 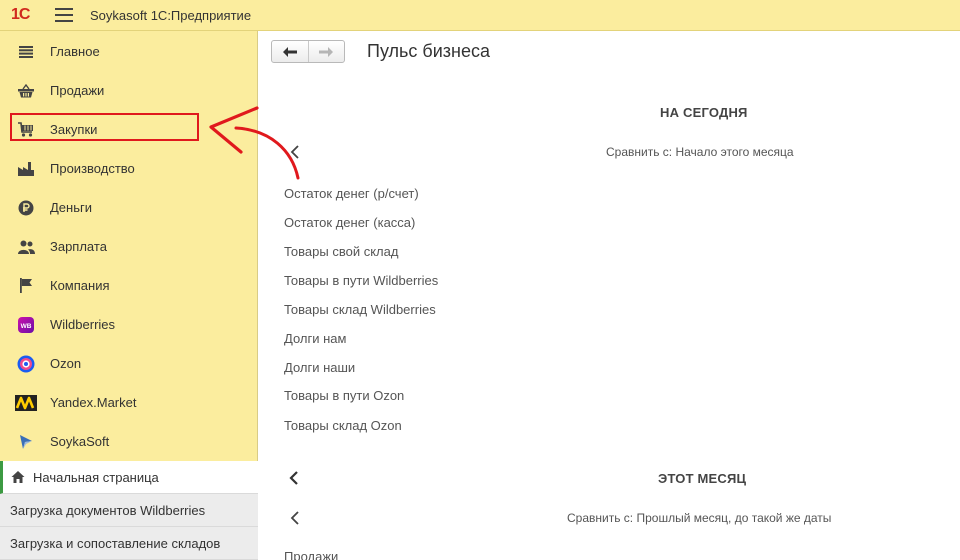 What do you see at coordinates (71, 207) in the screenshot?
I see `sidebar-item-label: Деньги` at bounding box center [71, 207].